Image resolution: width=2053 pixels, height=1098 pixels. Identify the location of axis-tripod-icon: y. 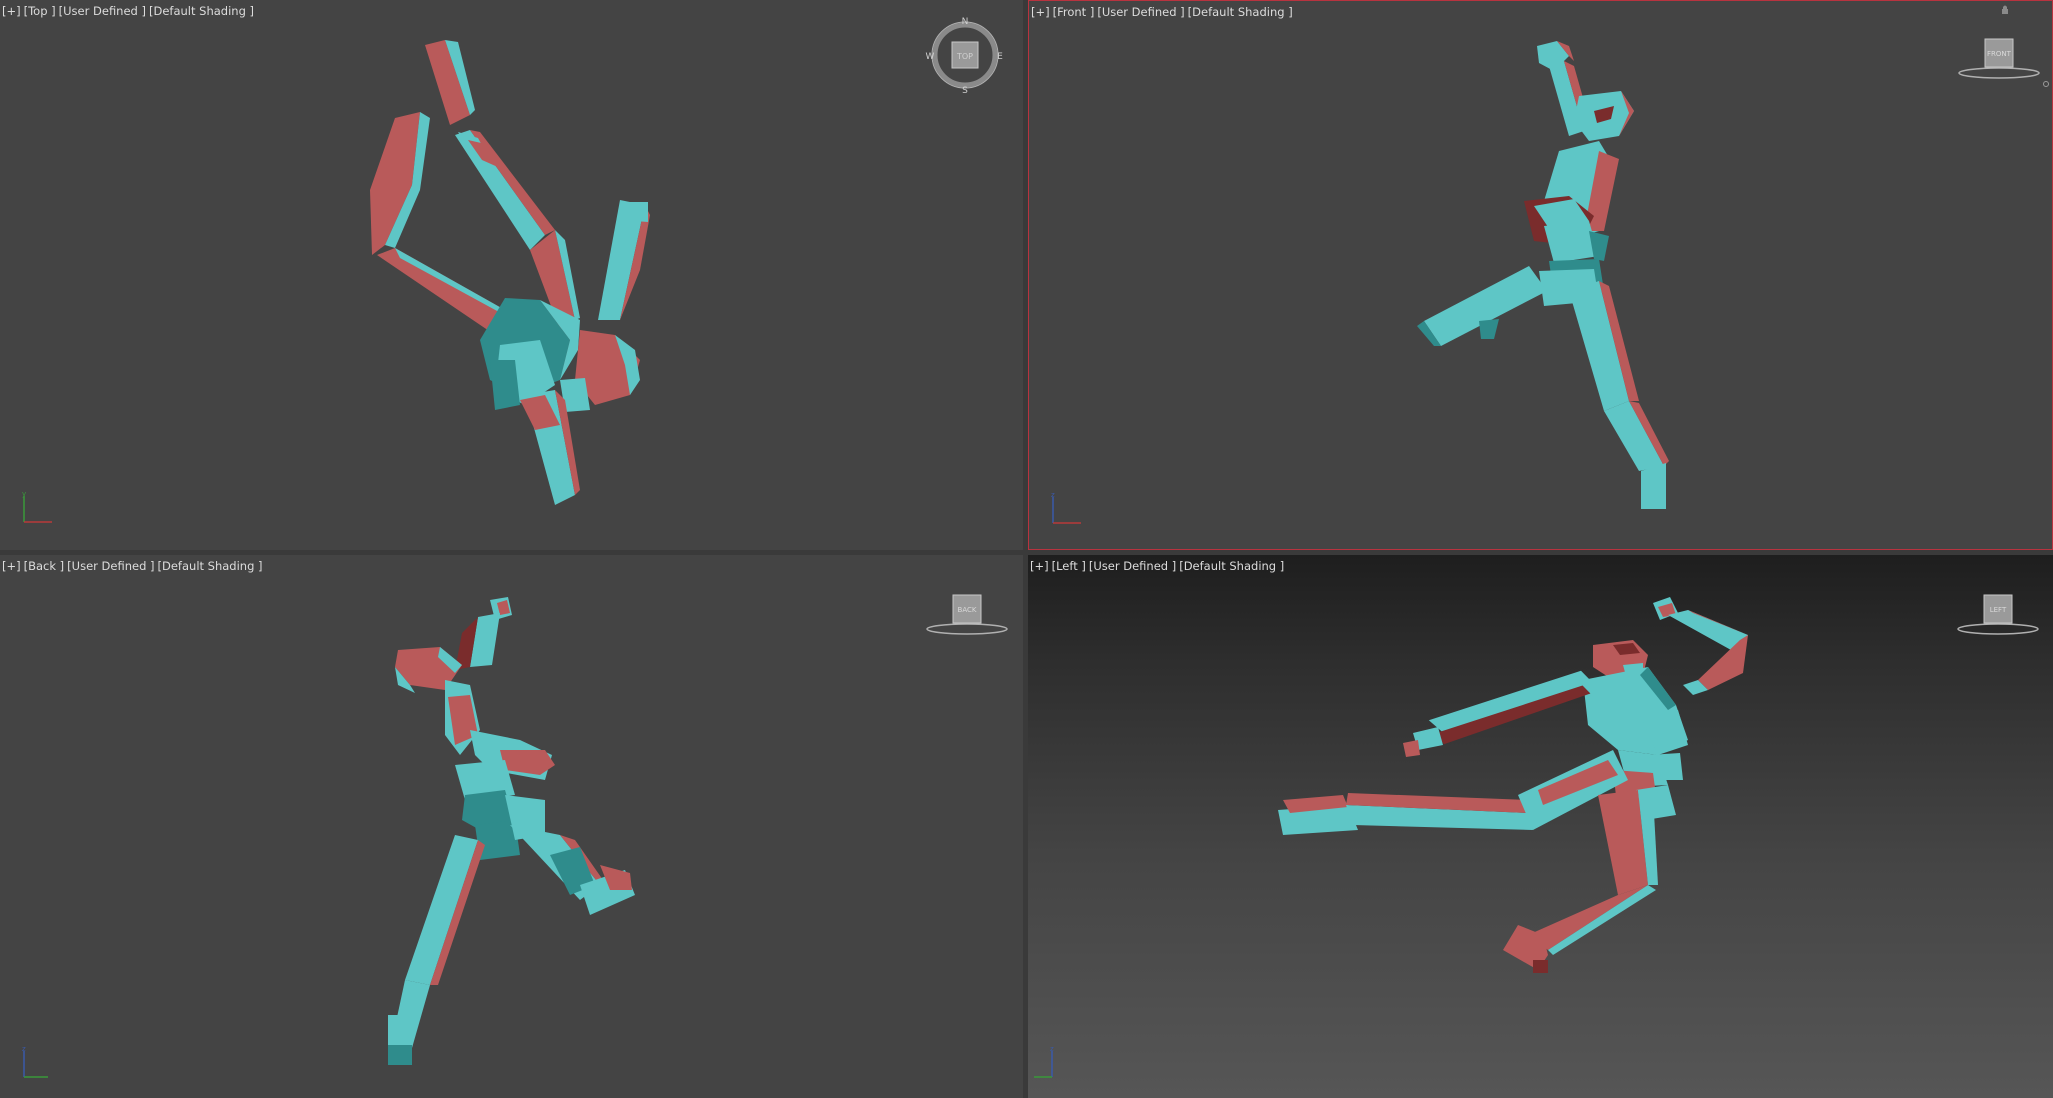
(37, 506).